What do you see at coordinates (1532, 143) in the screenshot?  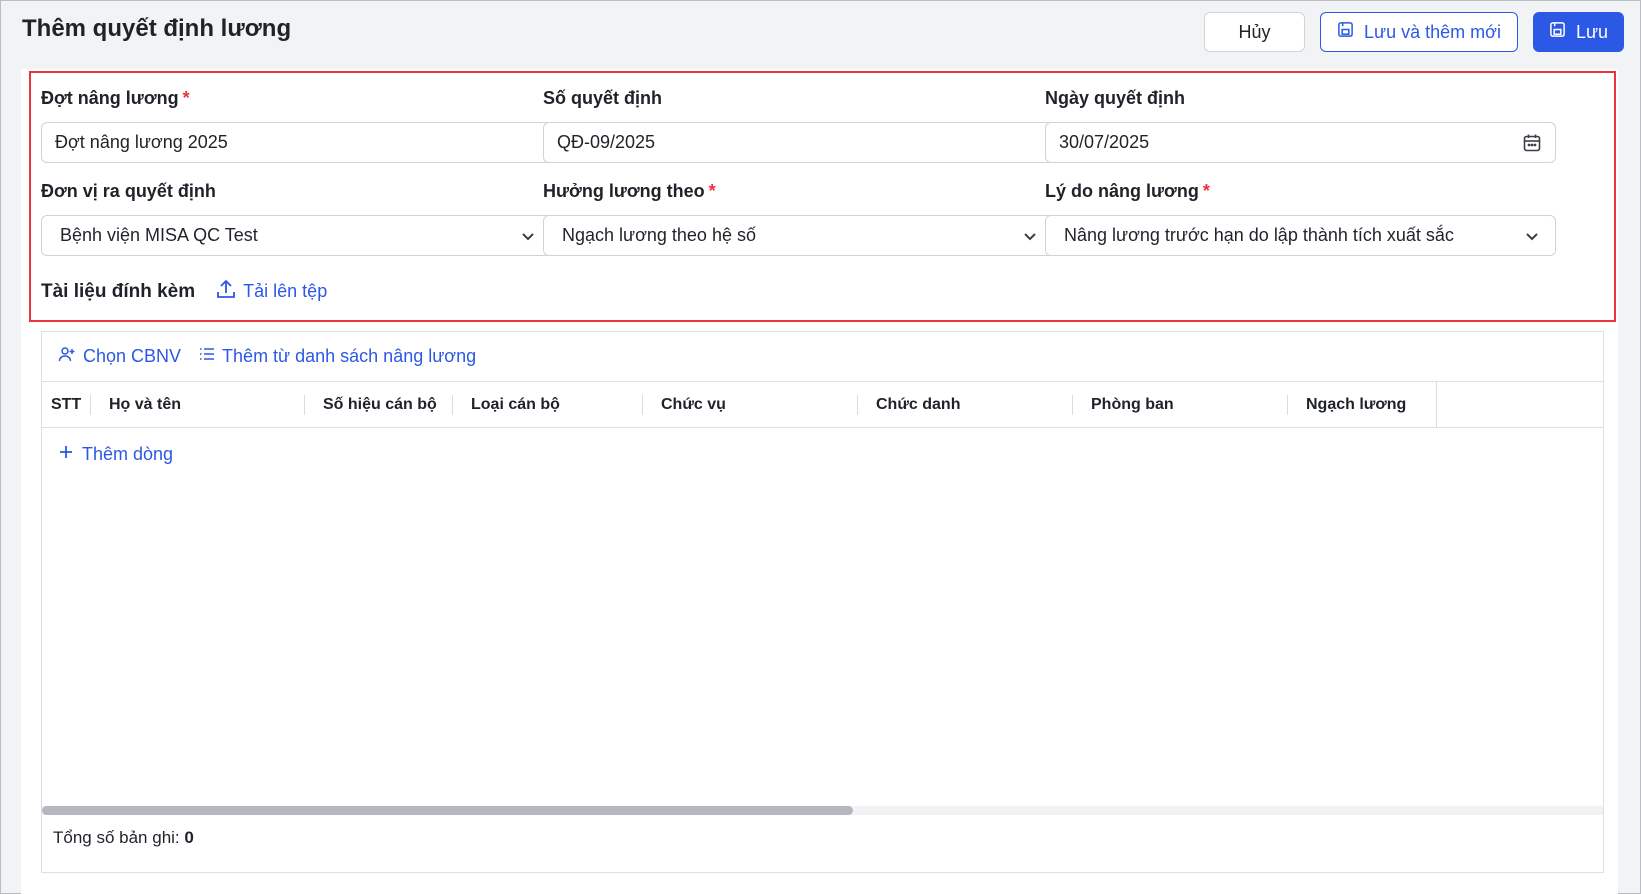 I see `calendar-icon` at bounding box center [1532, 143].